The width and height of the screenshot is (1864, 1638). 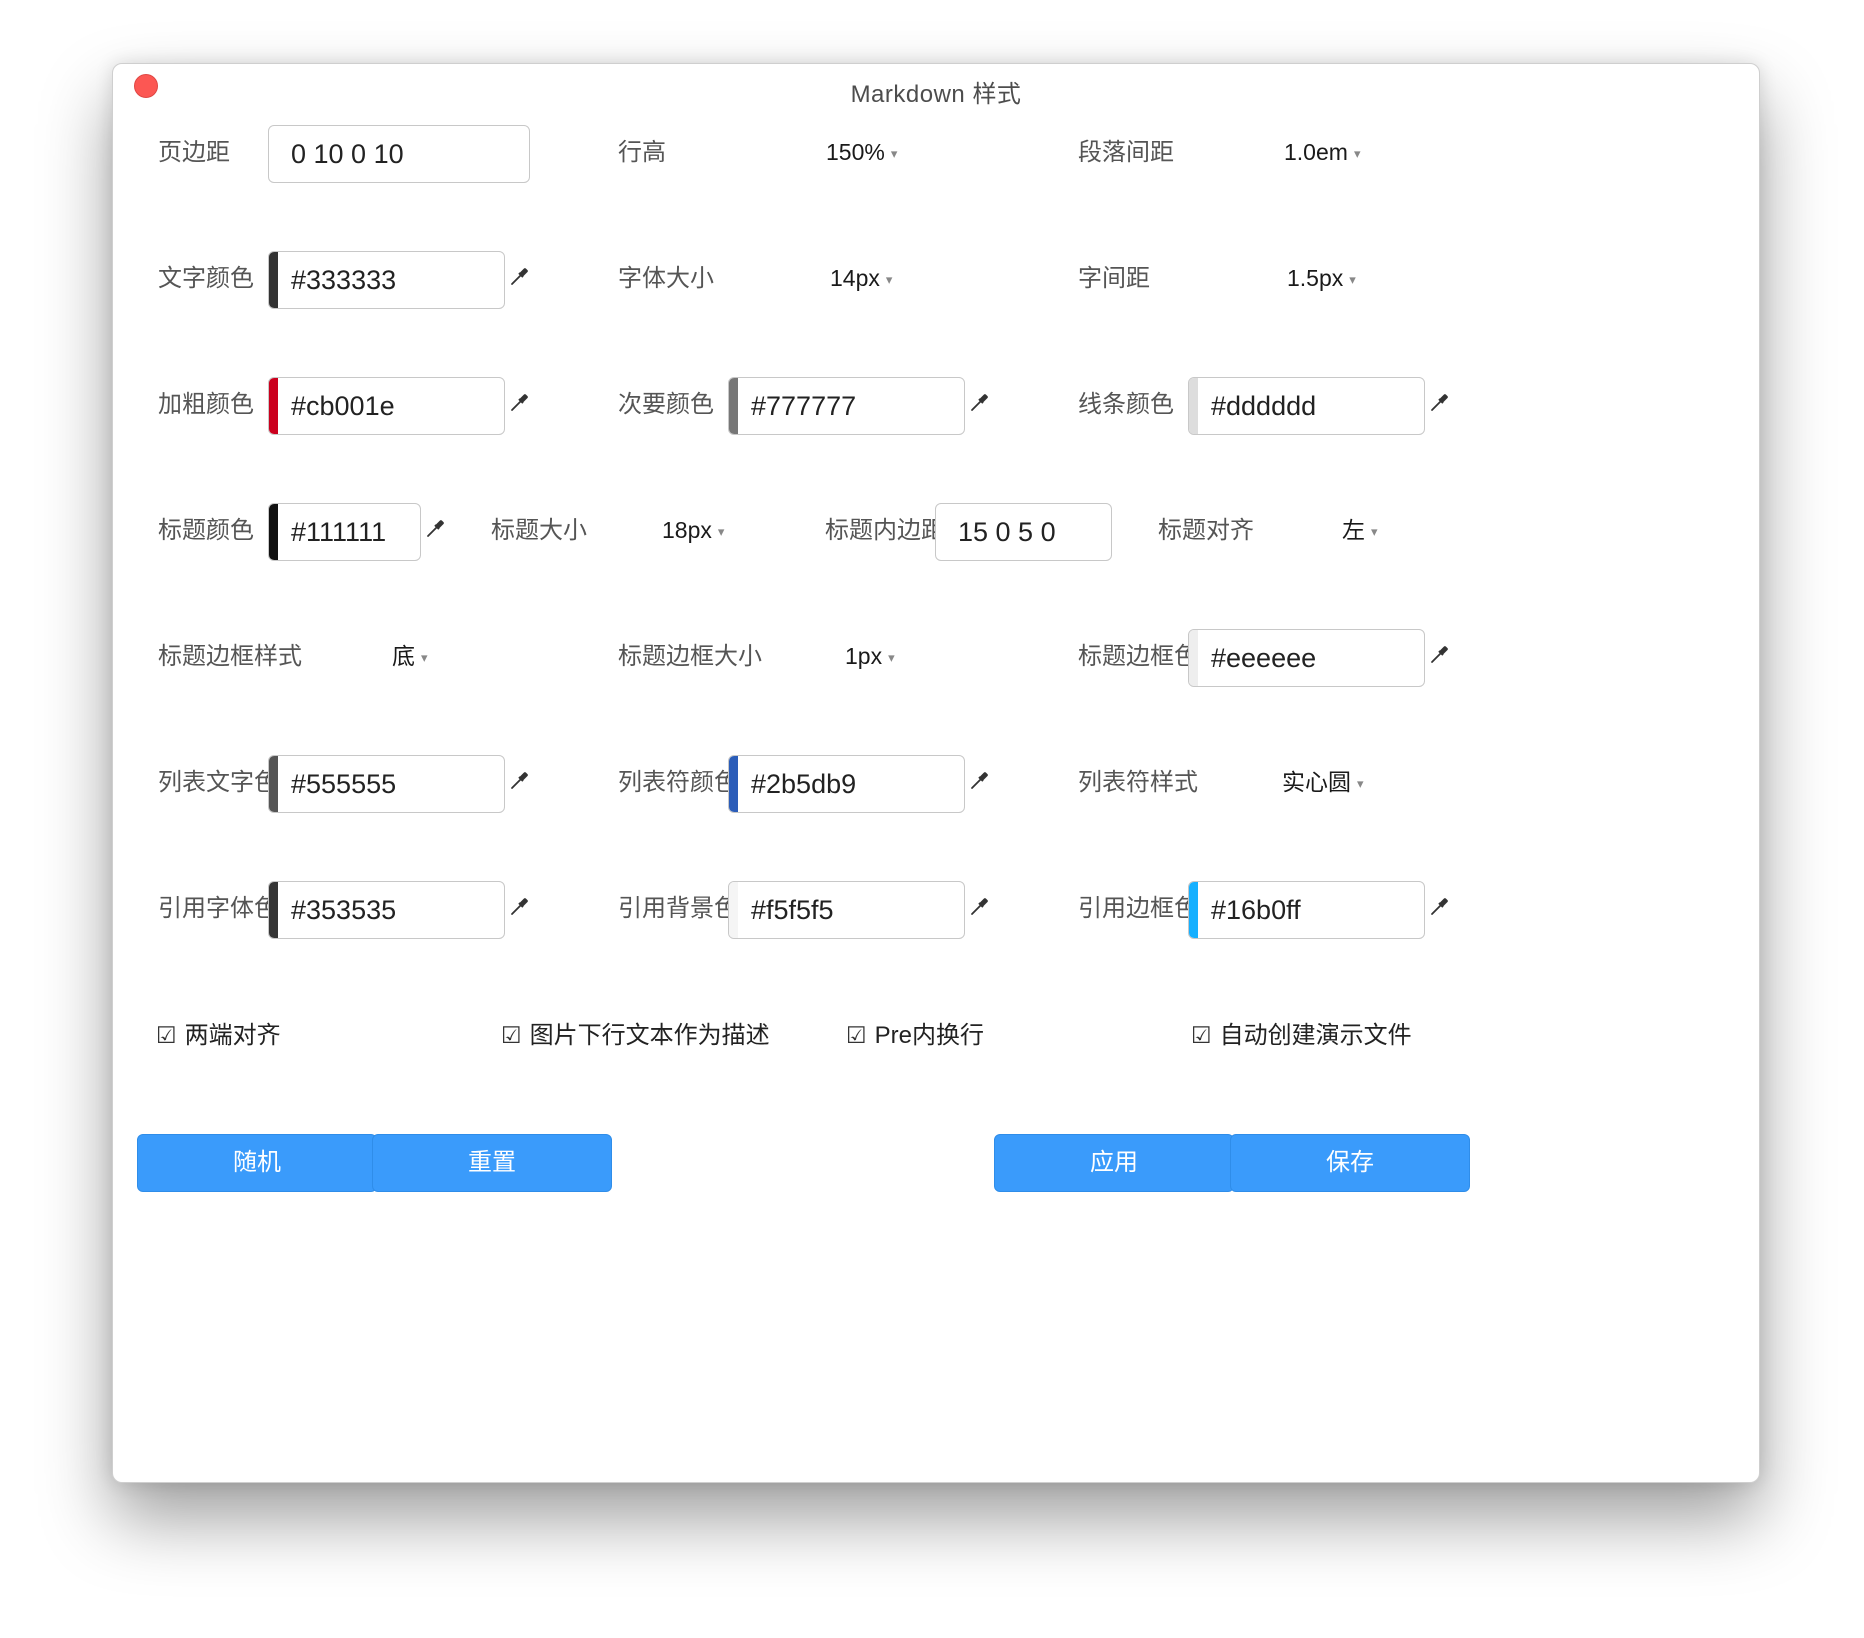 I want to click on secondary-color-value: #777777, so click(x=804, y=406).